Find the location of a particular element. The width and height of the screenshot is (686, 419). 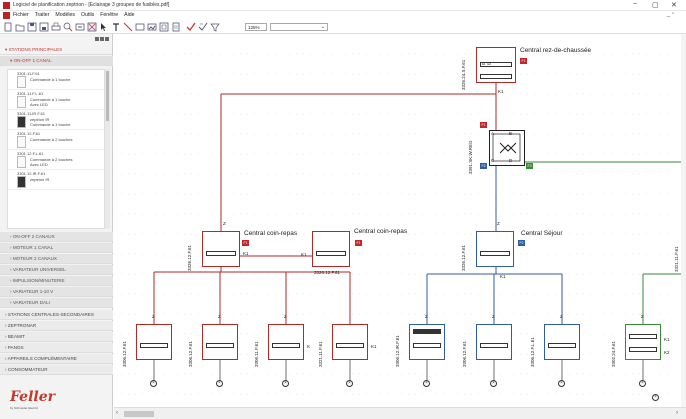

list-item: 3301.12.F.61 Commande à 2 touches is located at coordinates (56, 140).